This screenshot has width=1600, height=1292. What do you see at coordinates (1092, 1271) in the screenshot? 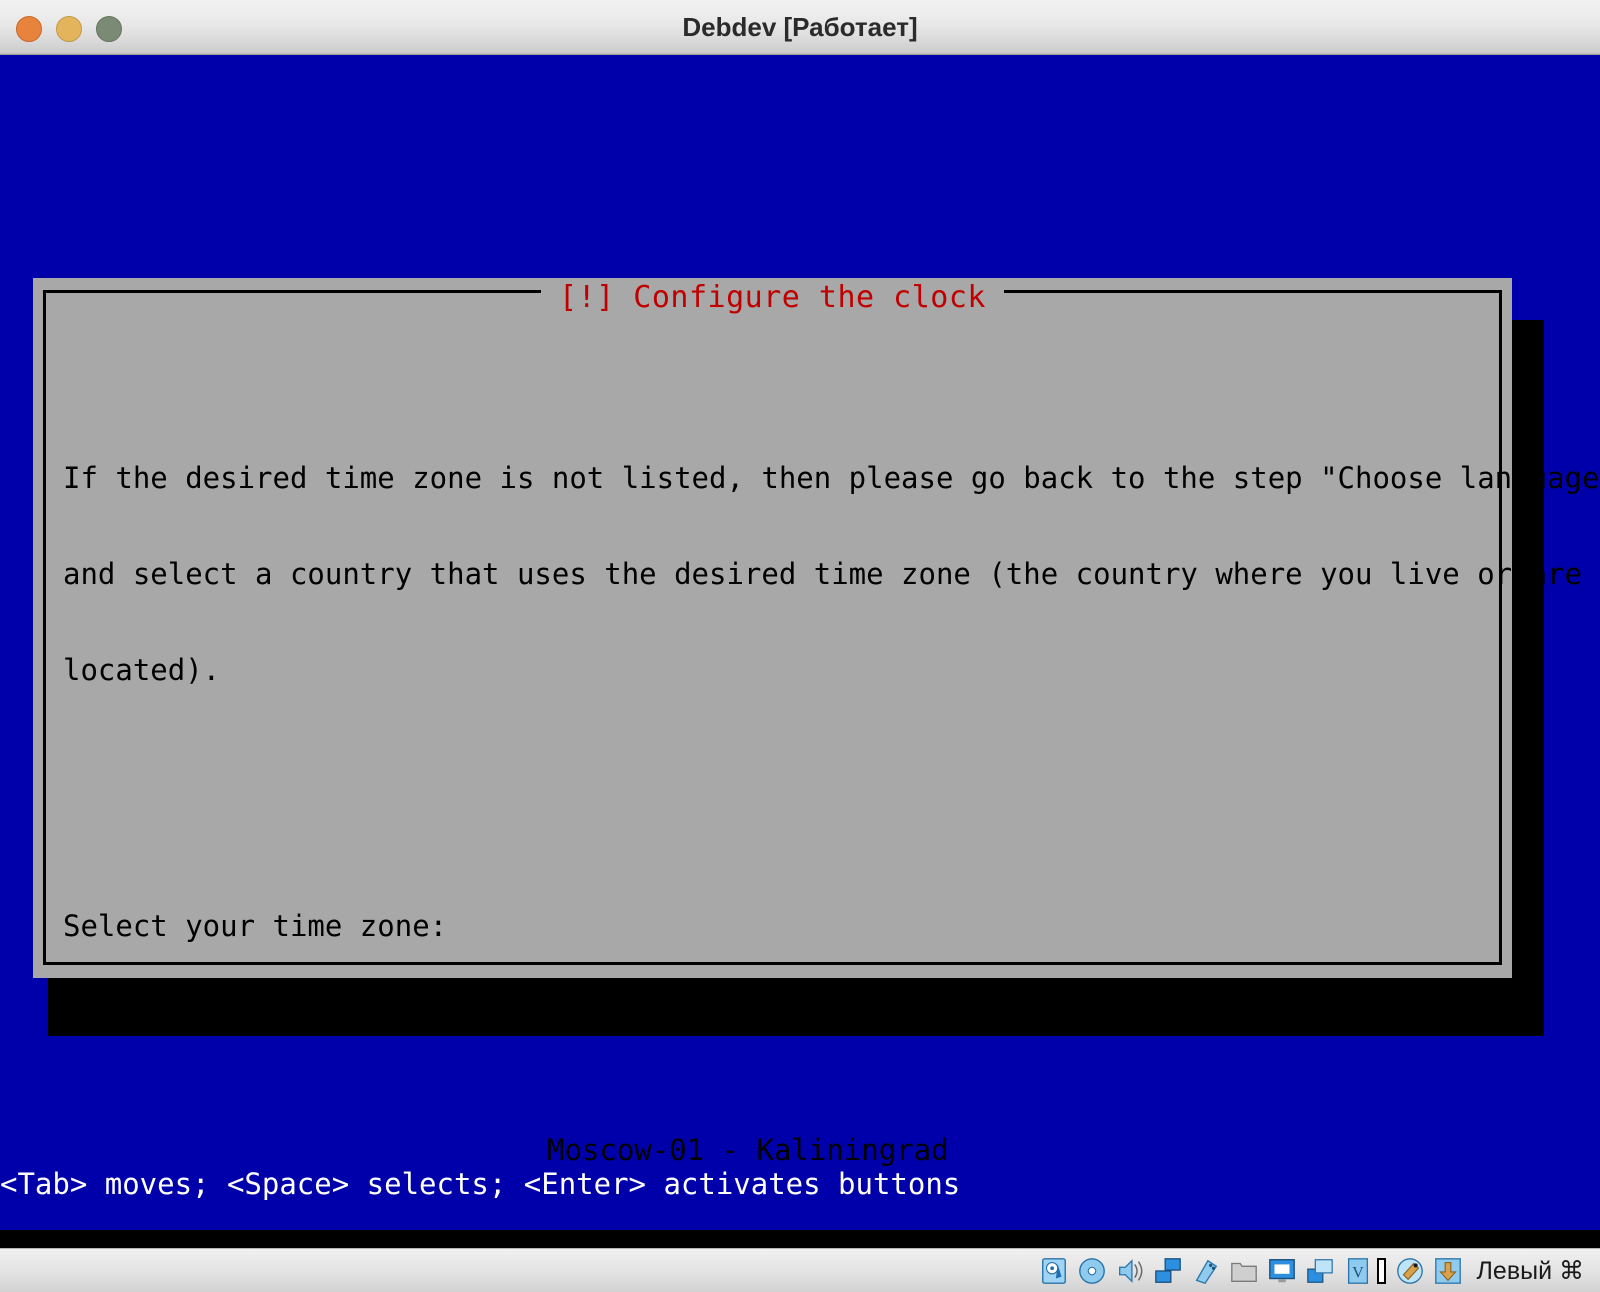
I see `optical-disk-icon` at bounding box center [1092, 1271].